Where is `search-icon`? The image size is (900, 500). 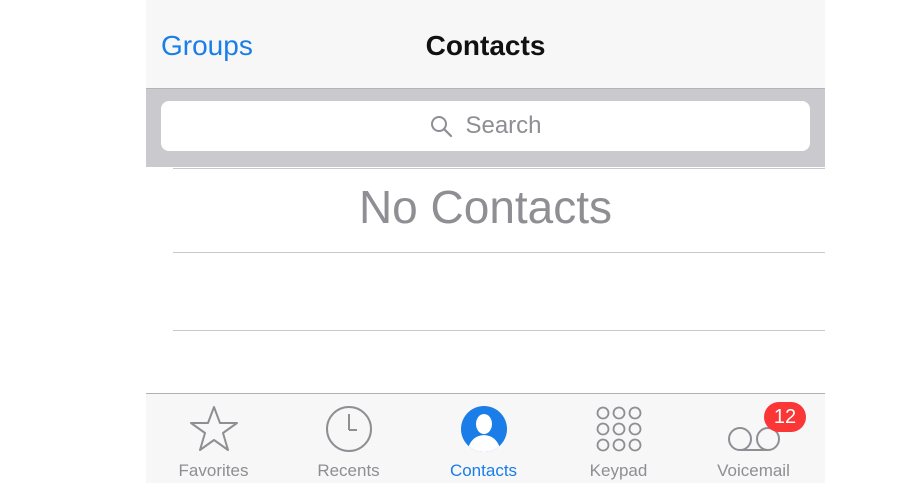
search-icon is located at coordinates (442, 127).